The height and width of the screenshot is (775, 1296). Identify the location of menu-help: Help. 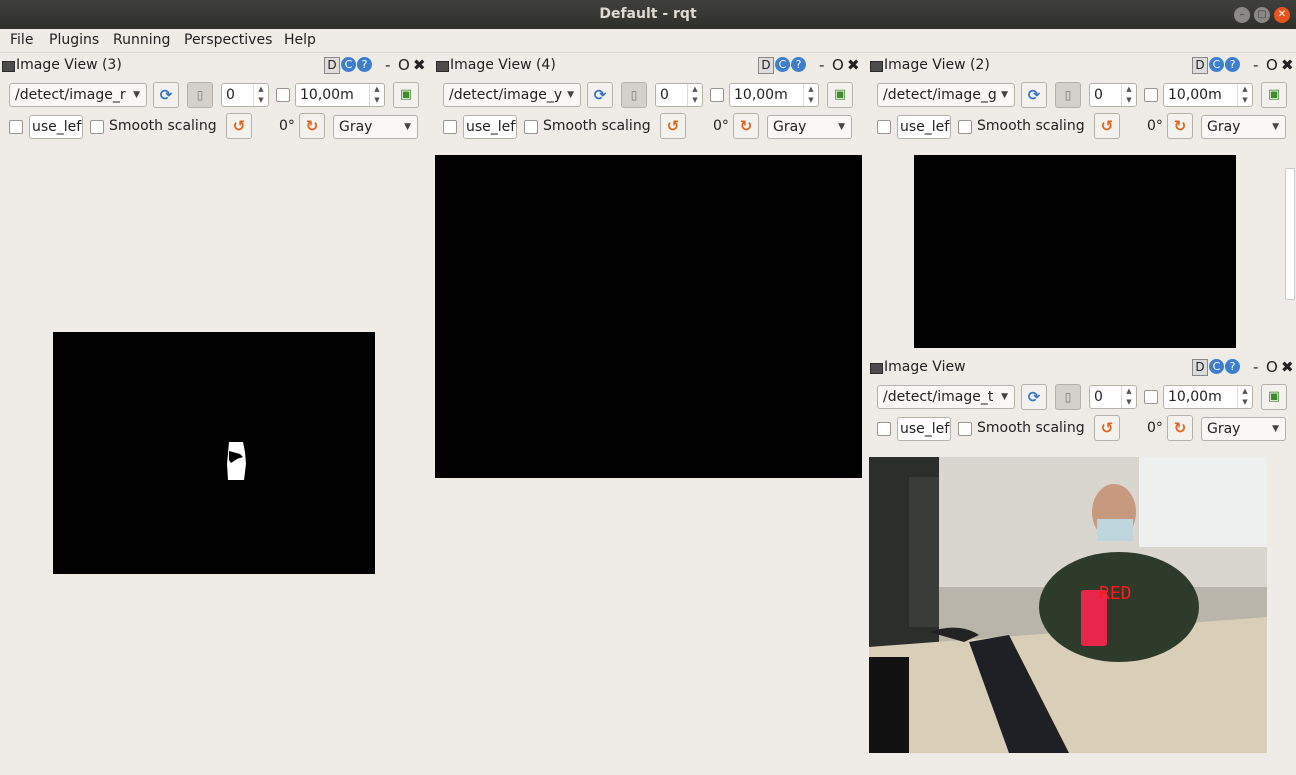
(300, 40).